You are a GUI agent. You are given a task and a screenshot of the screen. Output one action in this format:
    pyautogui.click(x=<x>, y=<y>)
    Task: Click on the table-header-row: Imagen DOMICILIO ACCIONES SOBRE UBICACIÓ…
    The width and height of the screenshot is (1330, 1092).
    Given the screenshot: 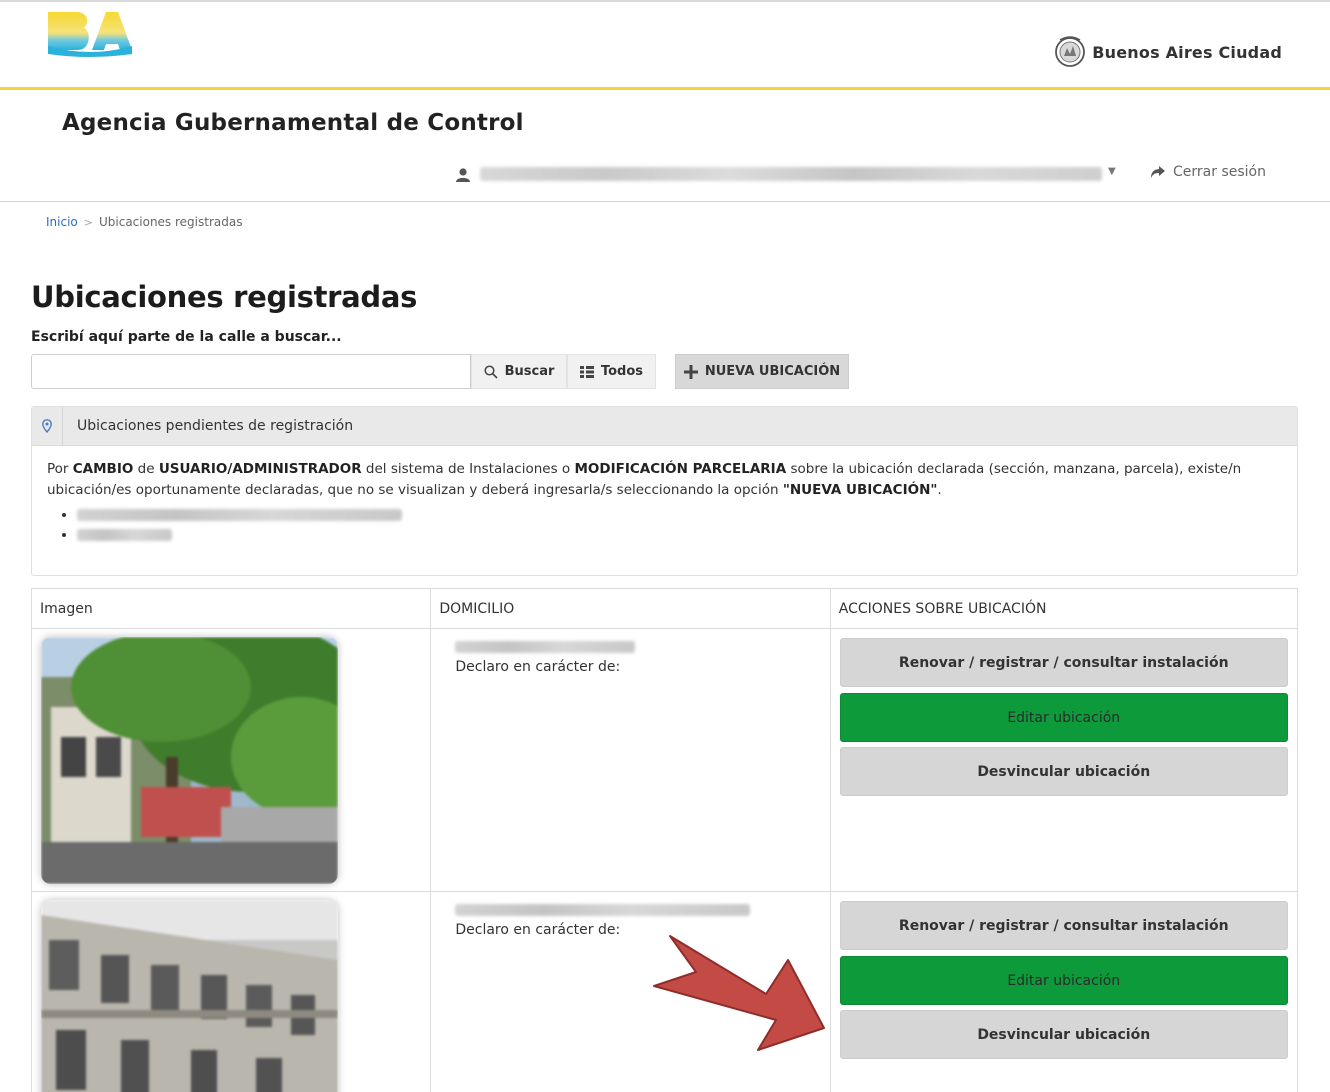 What is the action you would take?
    pyautogui.click(x=664, y=609)
    